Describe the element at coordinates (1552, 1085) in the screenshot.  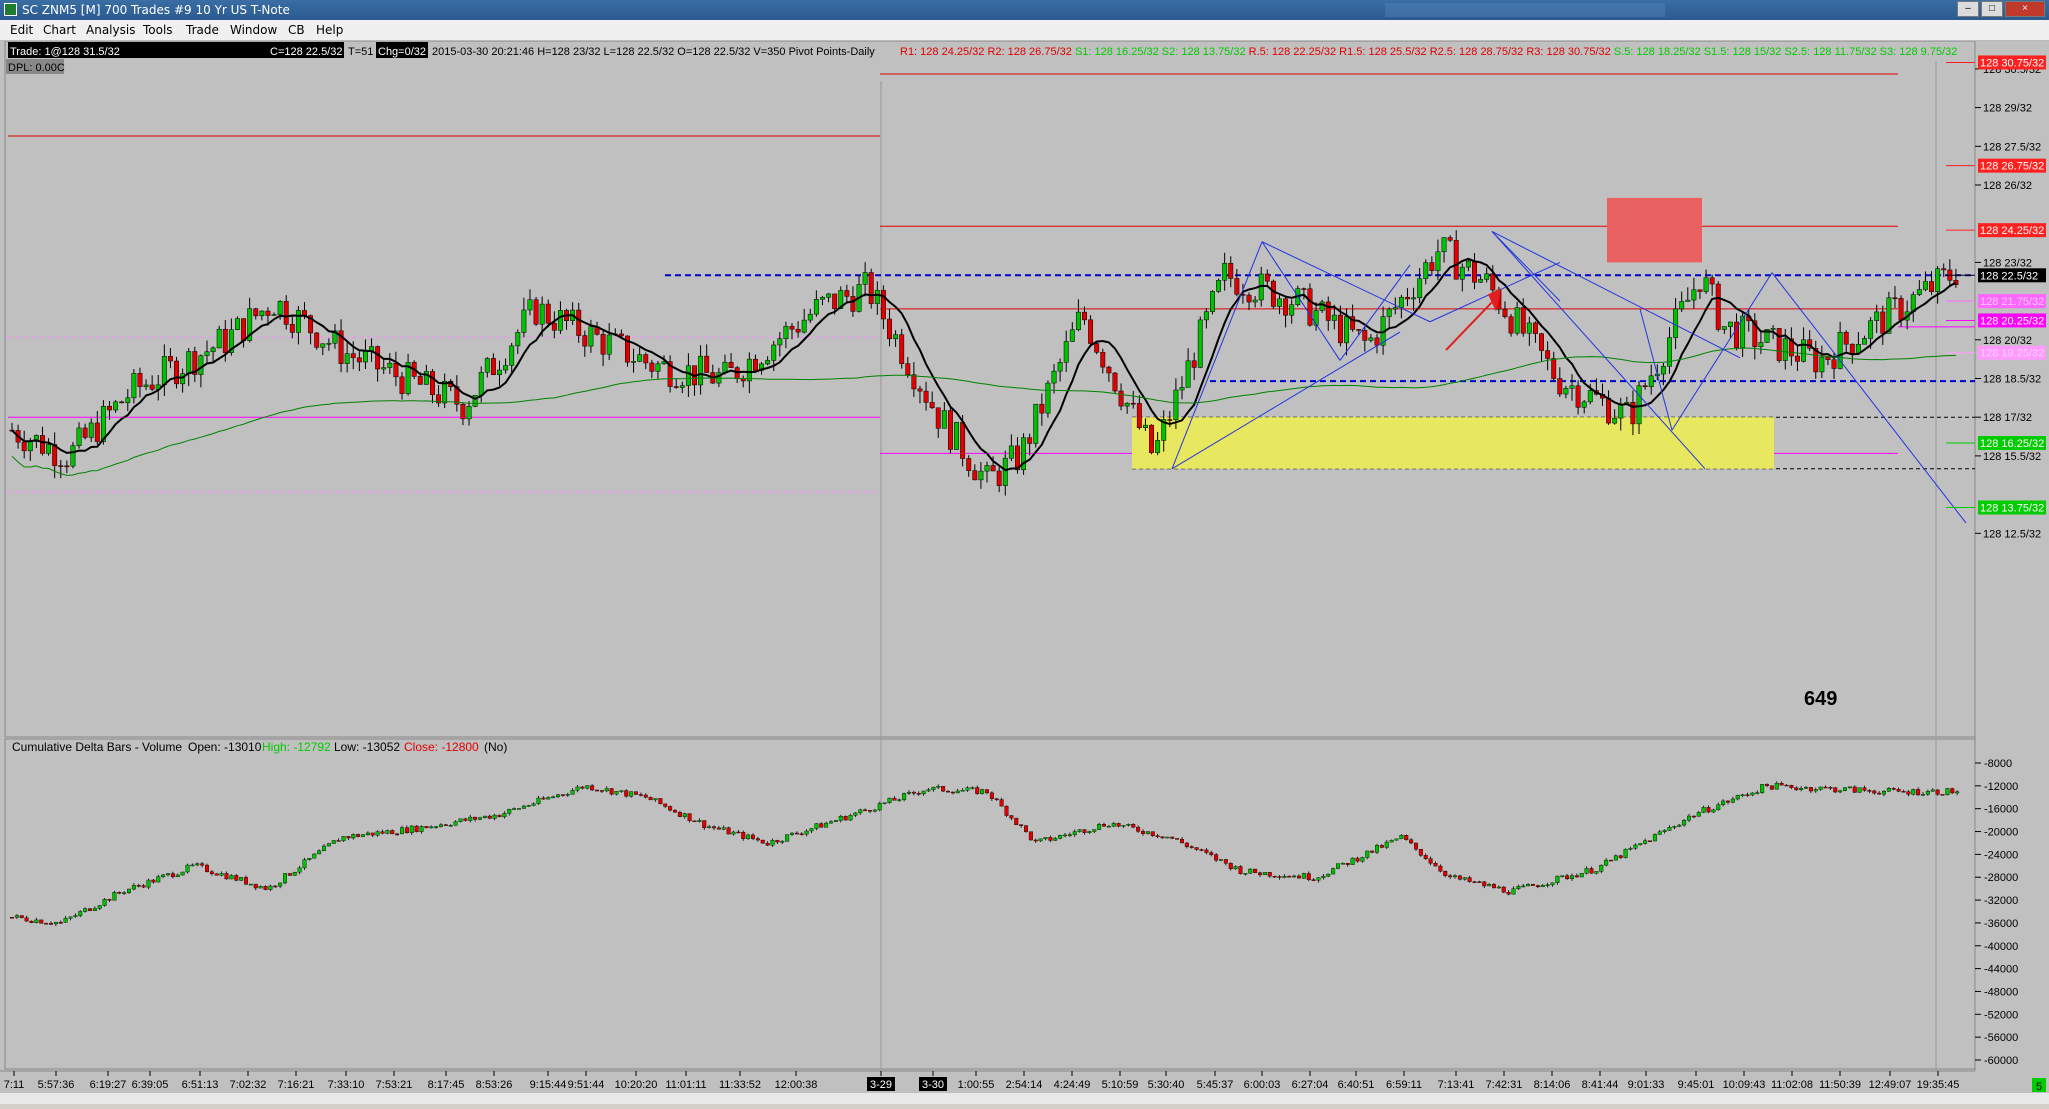
I see `time-tick-label: 8:14:06` at that location.